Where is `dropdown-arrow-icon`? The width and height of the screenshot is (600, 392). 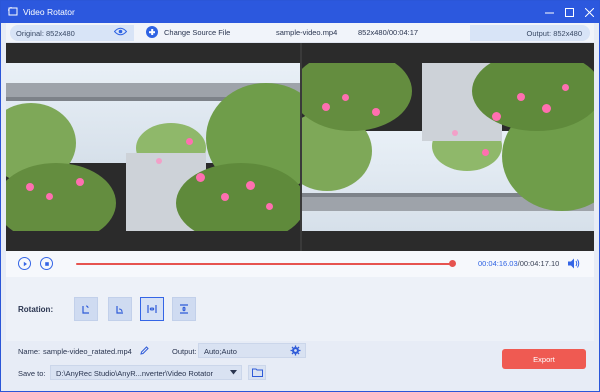
dropdown-arrow-icon is located at coordinates (233, 372).